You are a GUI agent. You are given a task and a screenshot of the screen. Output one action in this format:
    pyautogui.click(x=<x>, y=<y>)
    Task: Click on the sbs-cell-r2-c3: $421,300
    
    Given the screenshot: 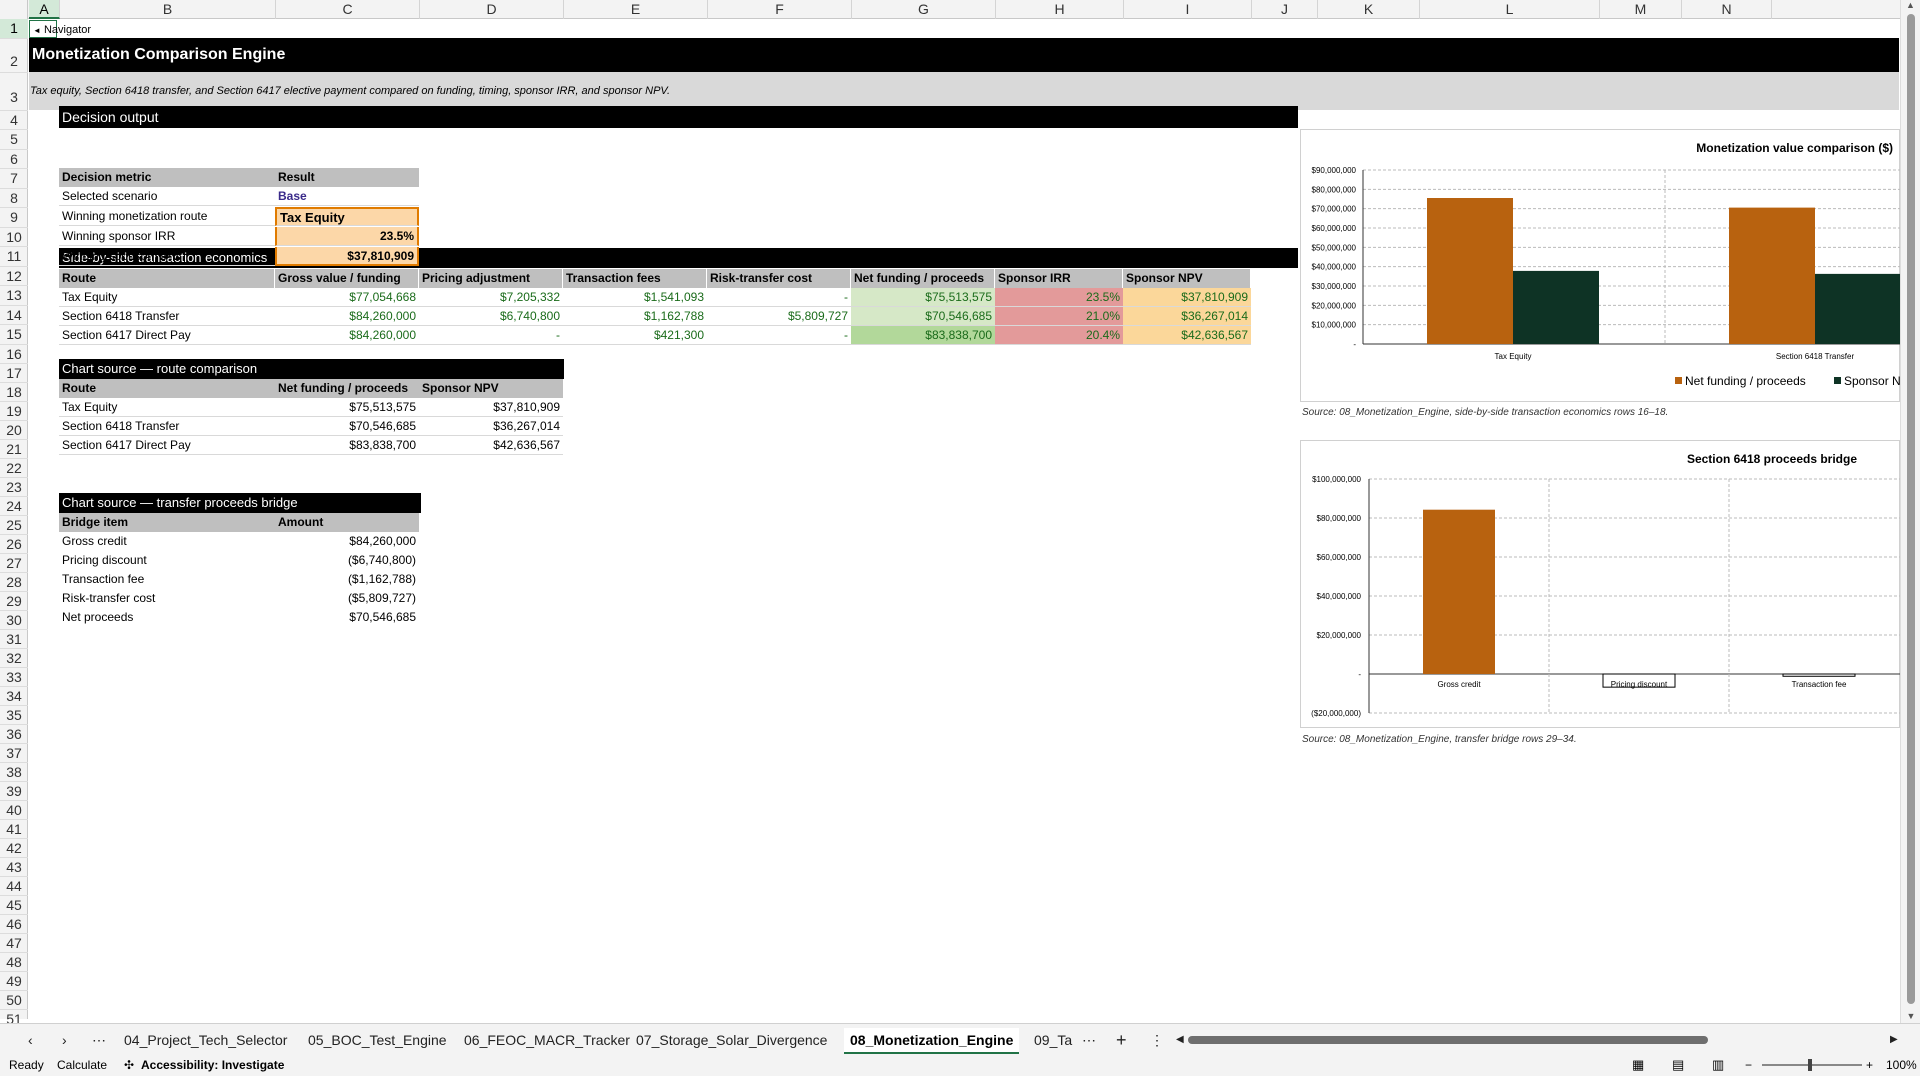 What is the action you would take?
    pyautogui.click(x=635, y=335)
    